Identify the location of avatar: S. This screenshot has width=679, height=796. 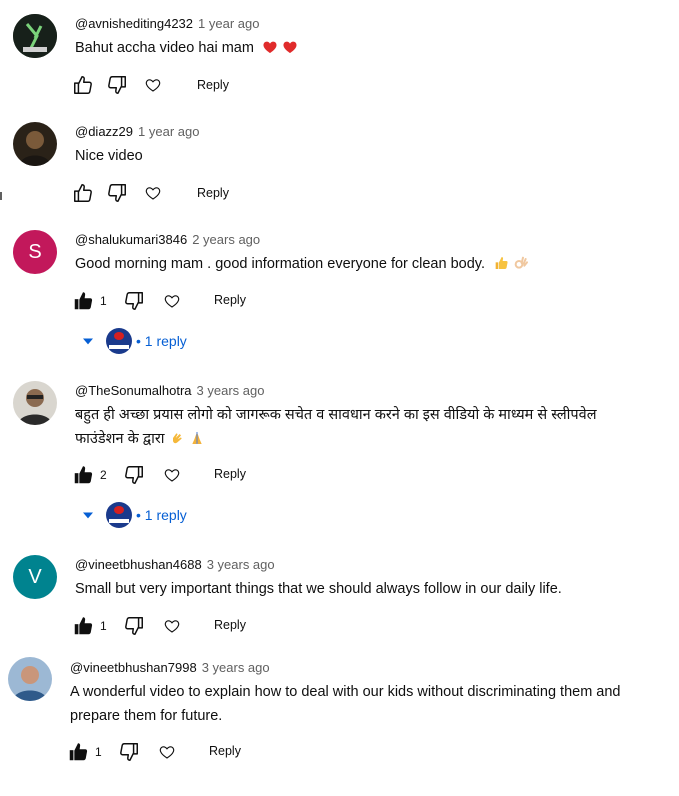
(35, 252).